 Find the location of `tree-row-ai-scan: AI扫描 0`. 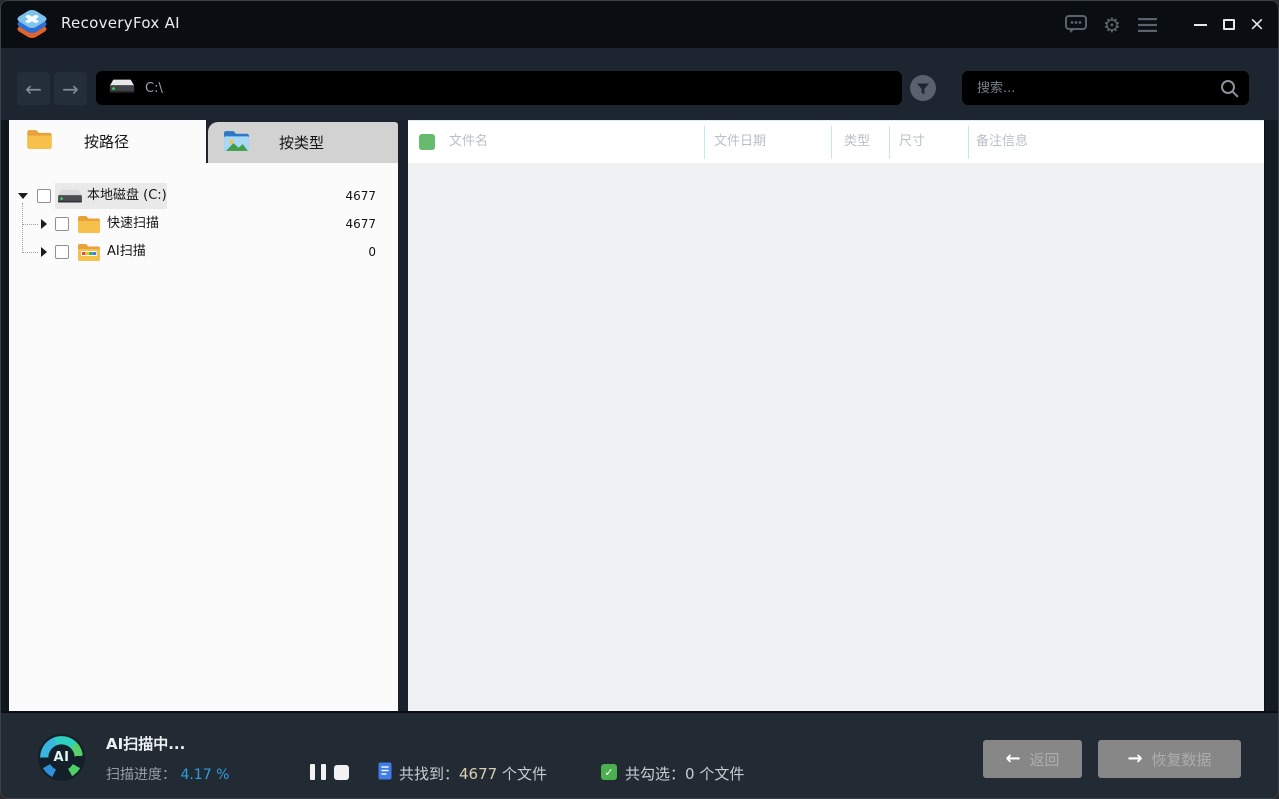

tree-row-ai-scan: AI扫描 0 is located at coordinates (203, 252).